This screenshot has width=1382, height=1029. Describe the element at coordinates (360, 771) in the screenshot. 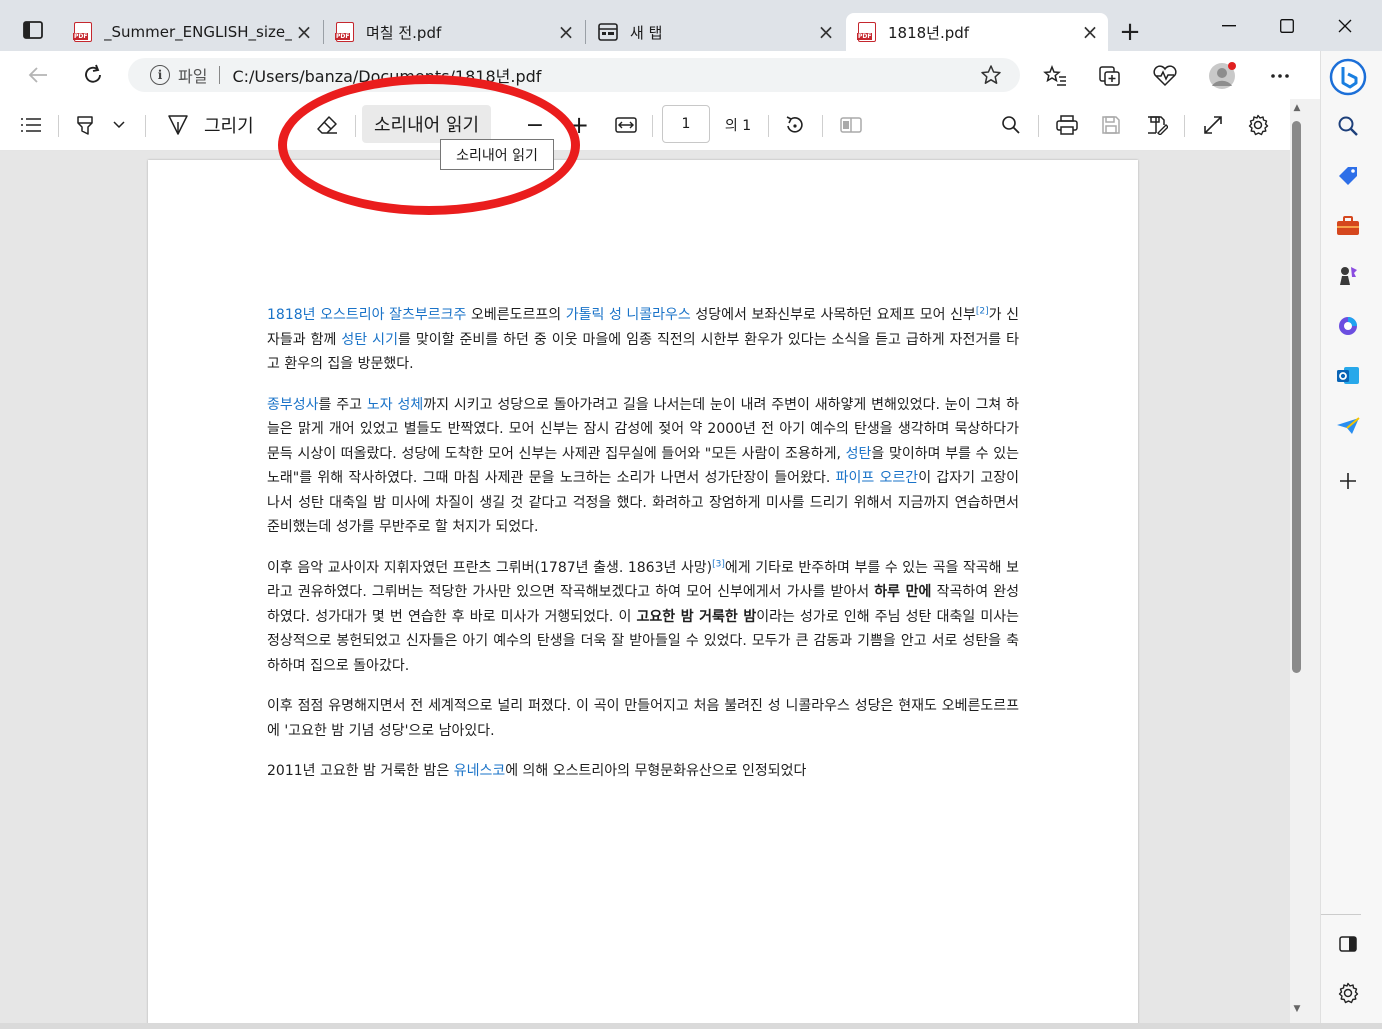

I see `text: 2011년 고요한 밤 거룩한 밤은` at that location.